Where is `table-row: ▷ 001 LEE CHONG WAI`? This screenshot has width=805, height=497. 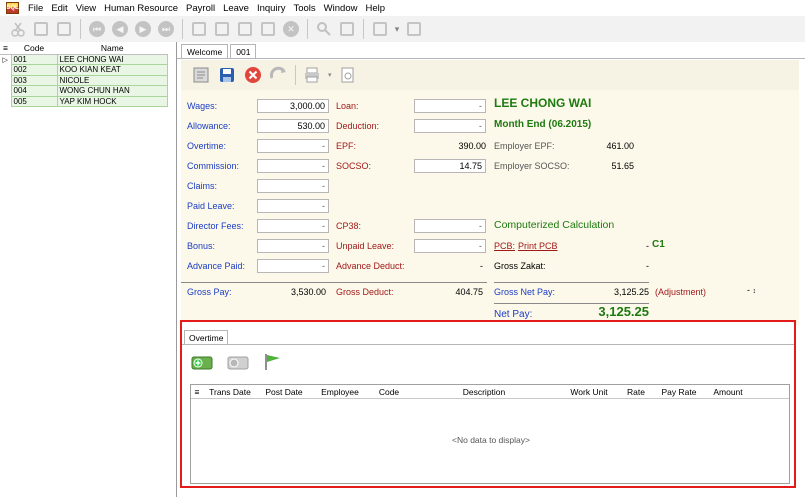
table-row: ▷ 001 LEE CHONG WAI is located at coordinates (84, 59).